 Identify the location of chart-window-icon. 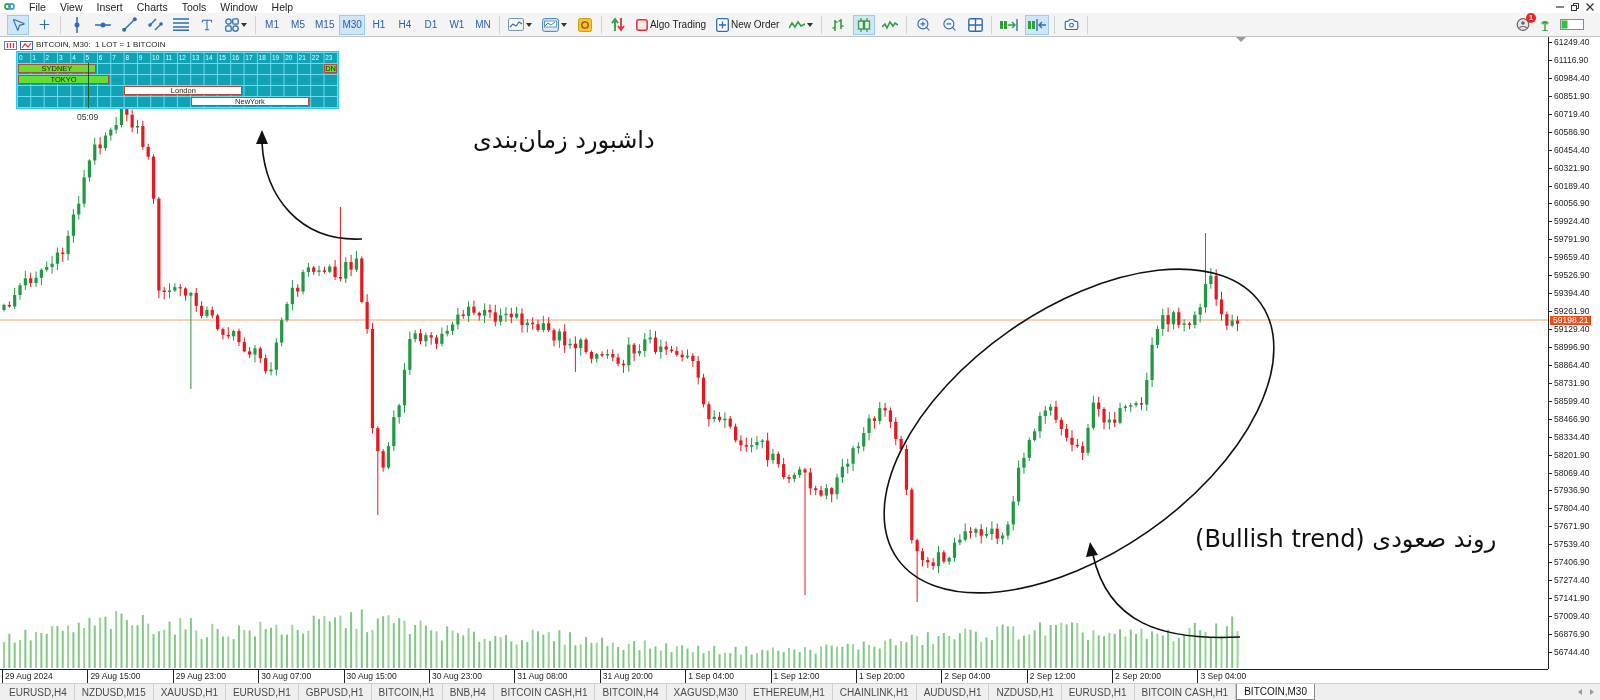
(515, 24).